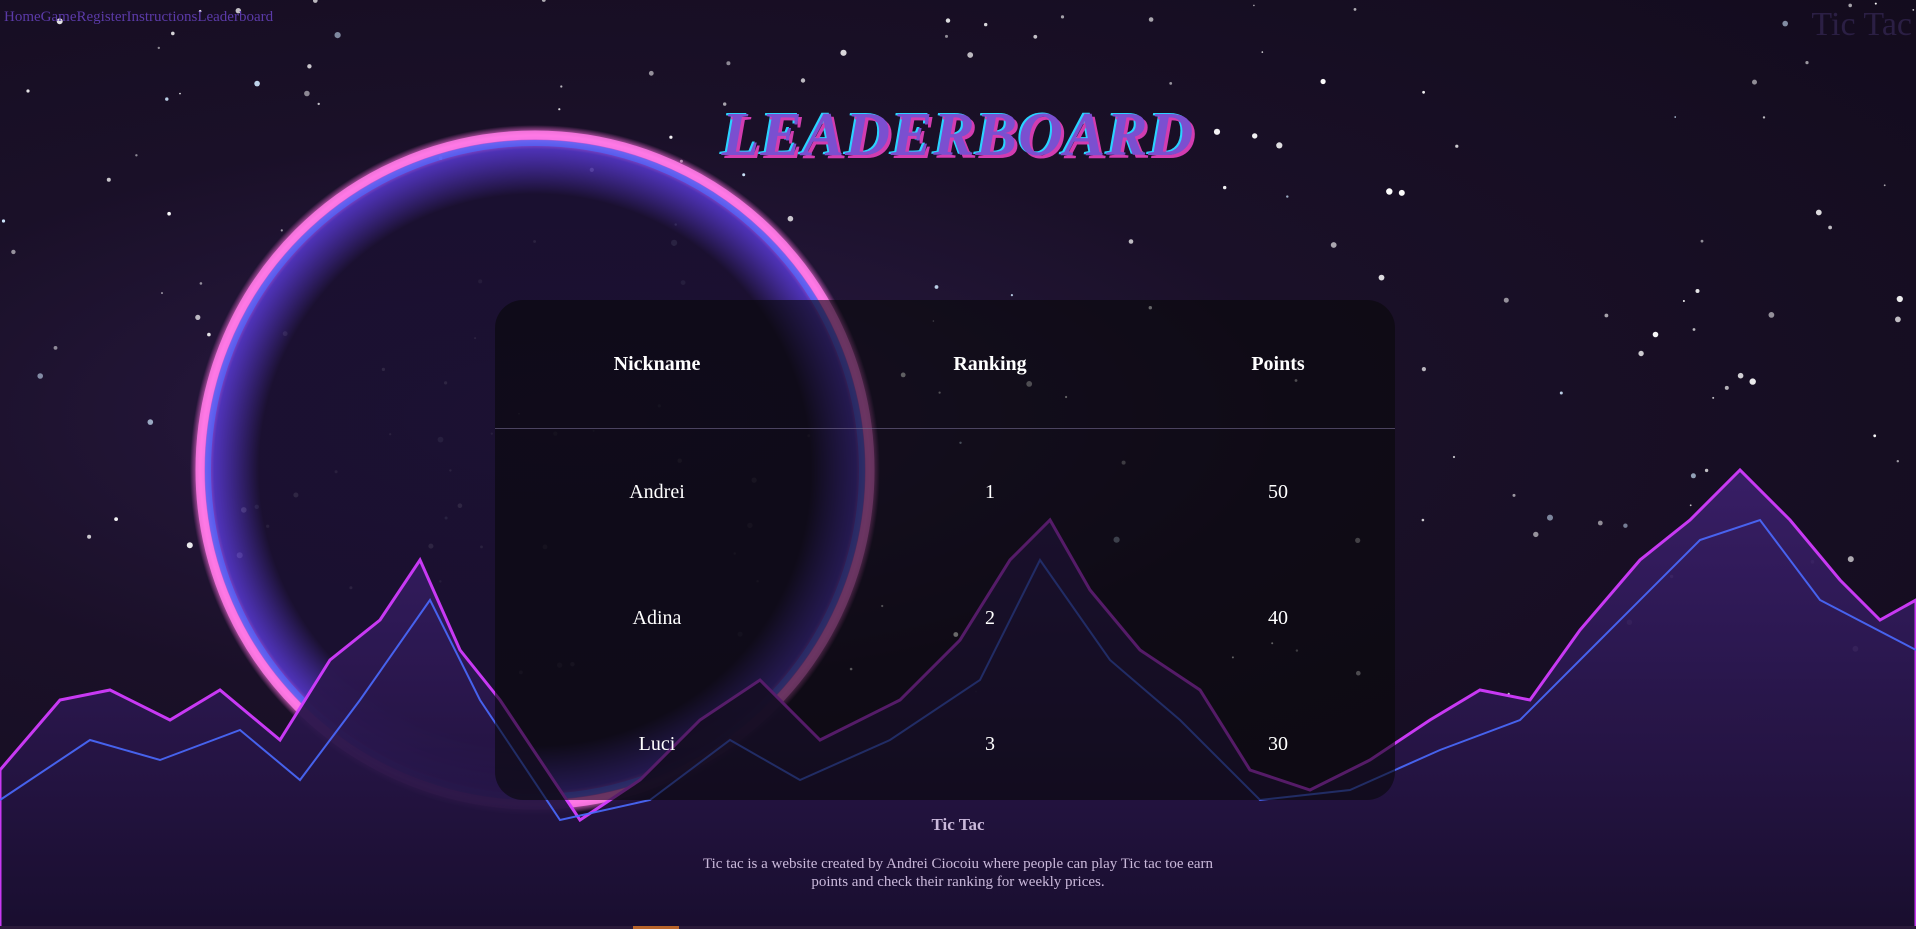 The image size is (1916, 929). What do you see at coordinates (945, 492) in the screenshot?
I see `table-row: Andrei 1 50` at bounding box center [945, 492].